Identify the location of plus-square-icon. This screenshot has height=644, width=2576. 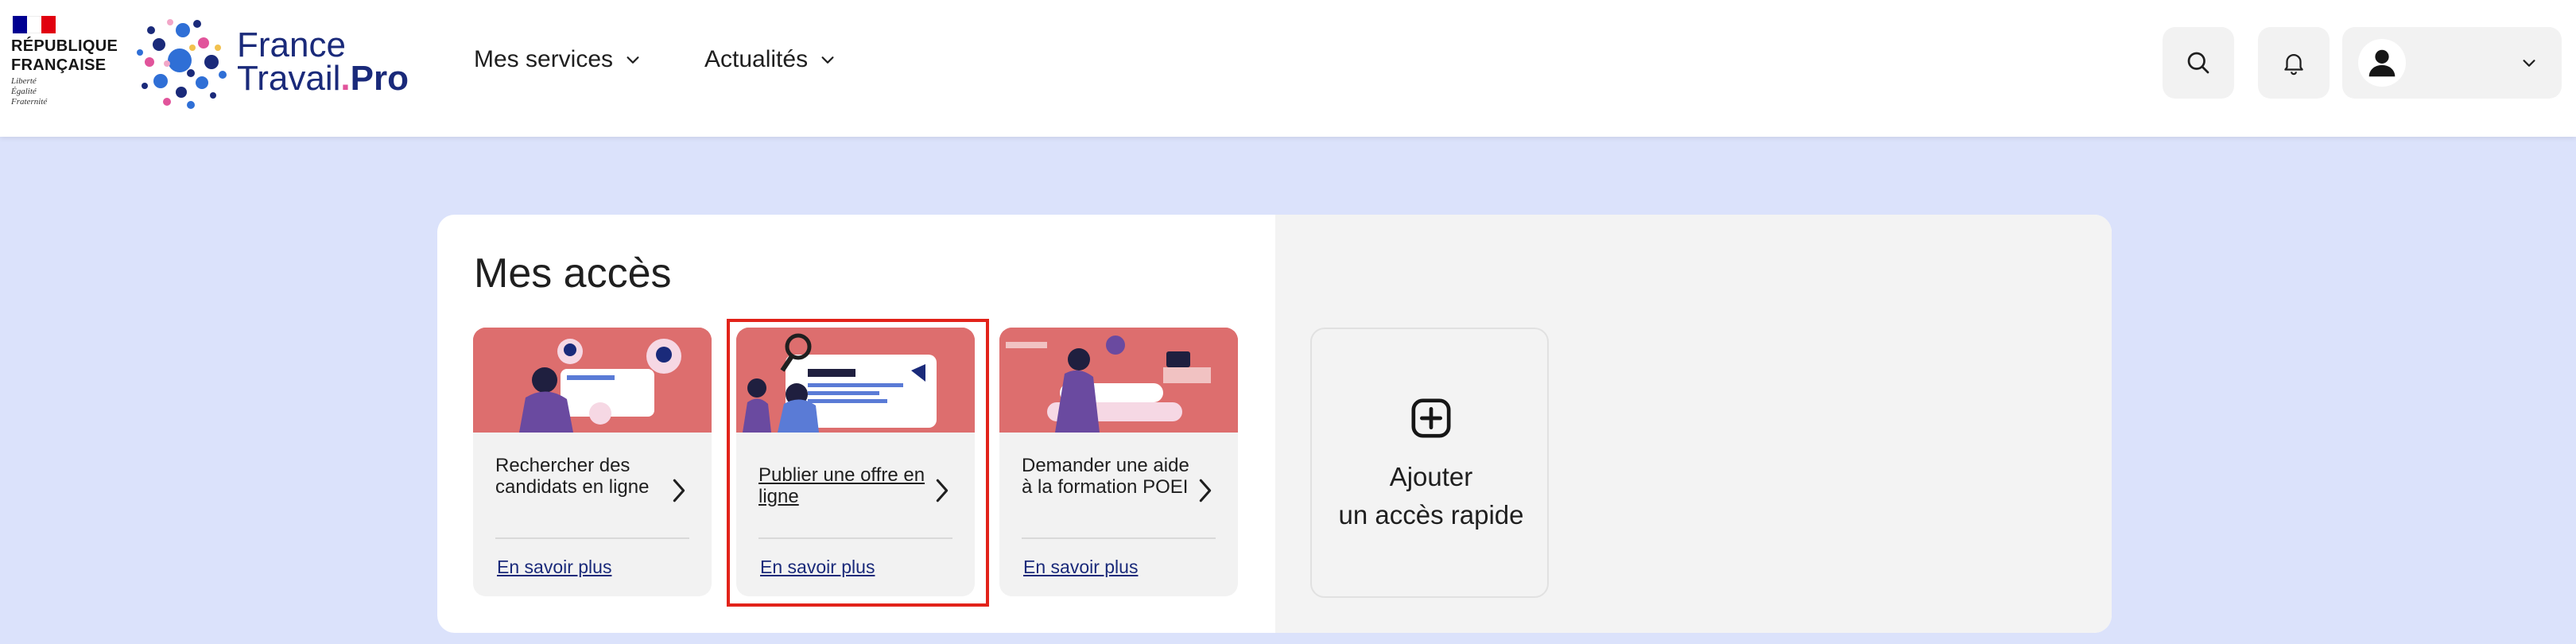
(1431, 418).